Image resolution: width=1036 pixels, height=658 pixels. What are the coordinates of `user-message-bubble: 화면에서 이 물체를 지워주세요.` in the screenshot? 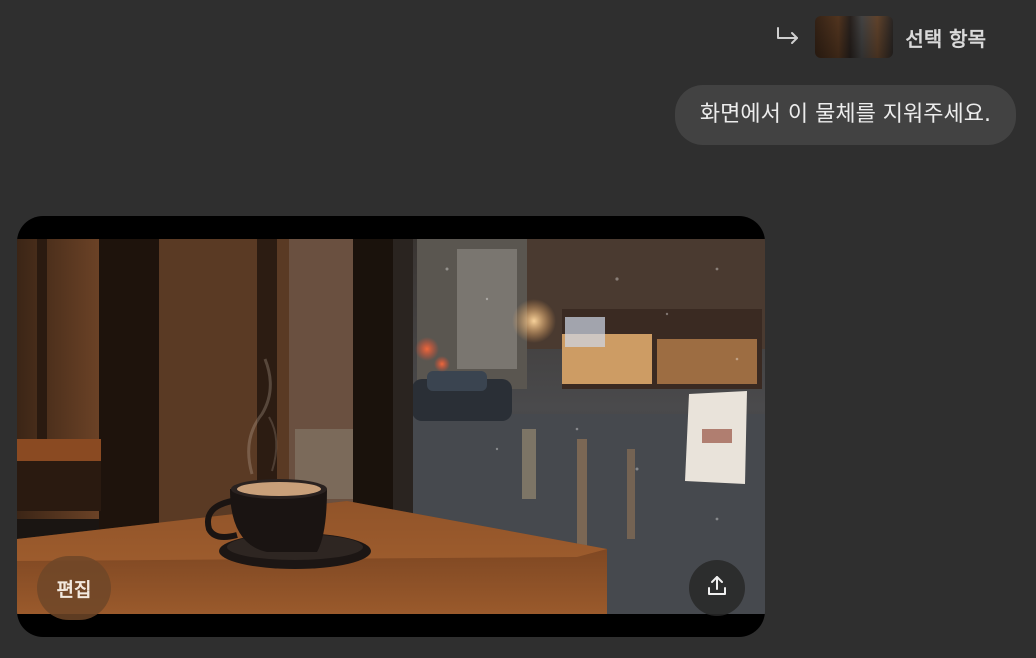 It's located at (845, 115).